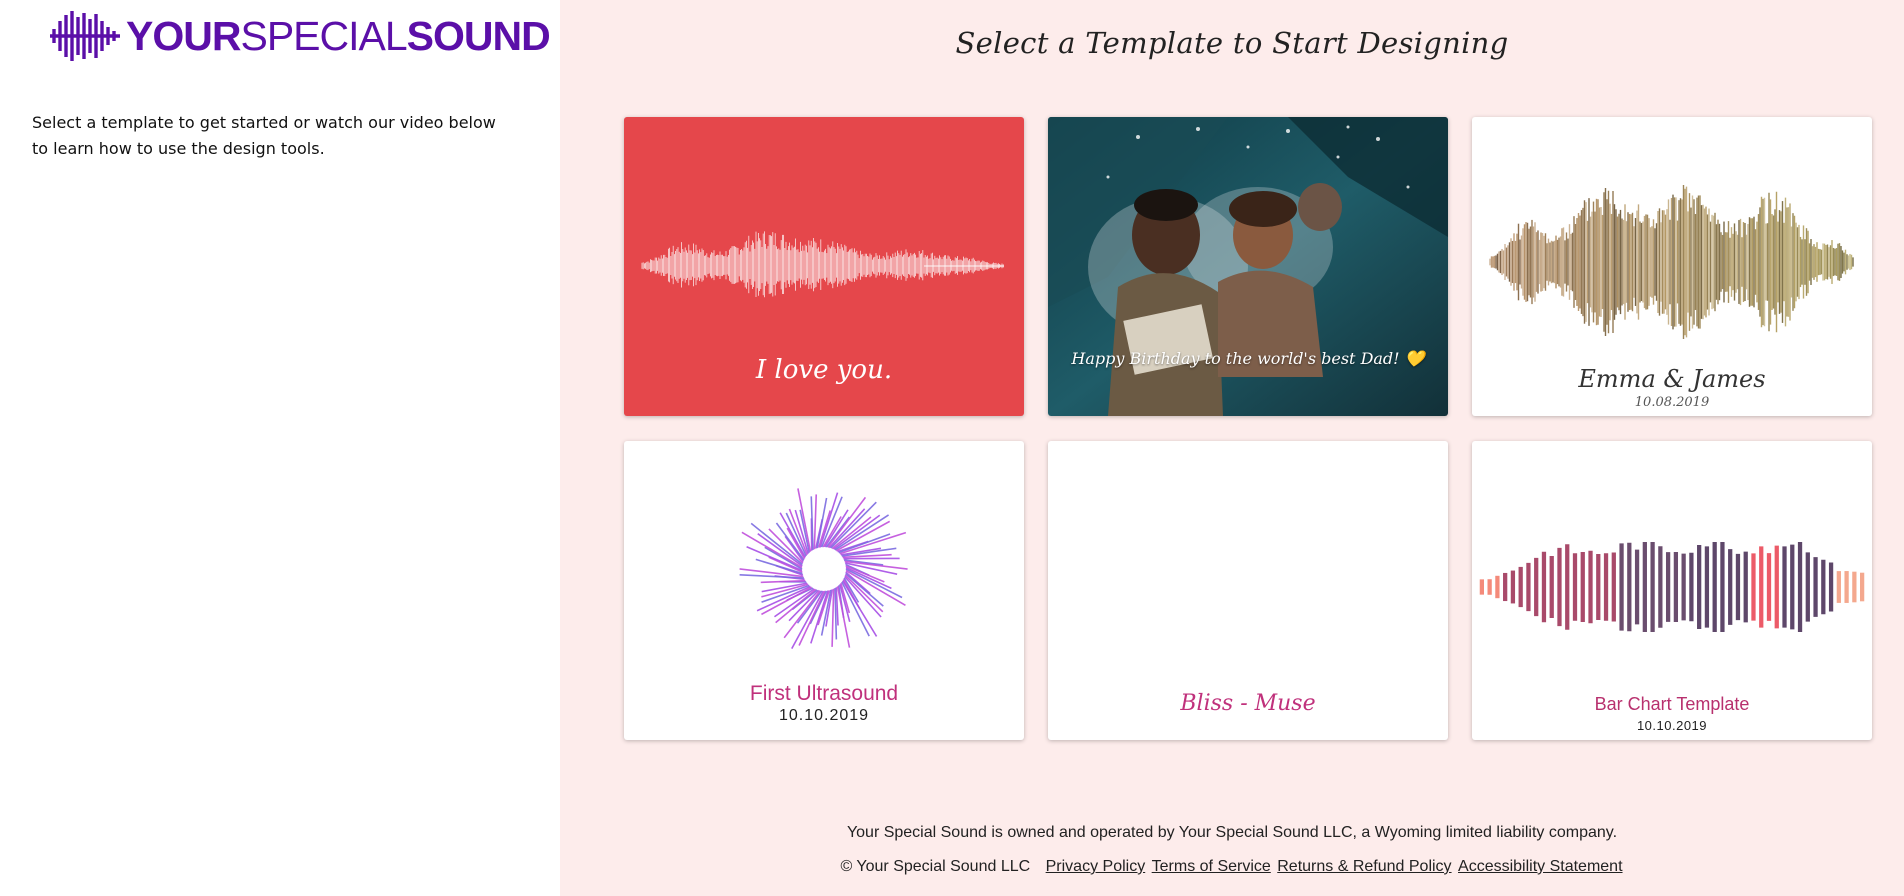 Image resolution: width=1904 pixels, height=896 pixels. What do you see at coordinates (1232, 43) in the screenshot?
I see `page-title: Select a Template to Start Designing` at bounding box center [1232, 43].